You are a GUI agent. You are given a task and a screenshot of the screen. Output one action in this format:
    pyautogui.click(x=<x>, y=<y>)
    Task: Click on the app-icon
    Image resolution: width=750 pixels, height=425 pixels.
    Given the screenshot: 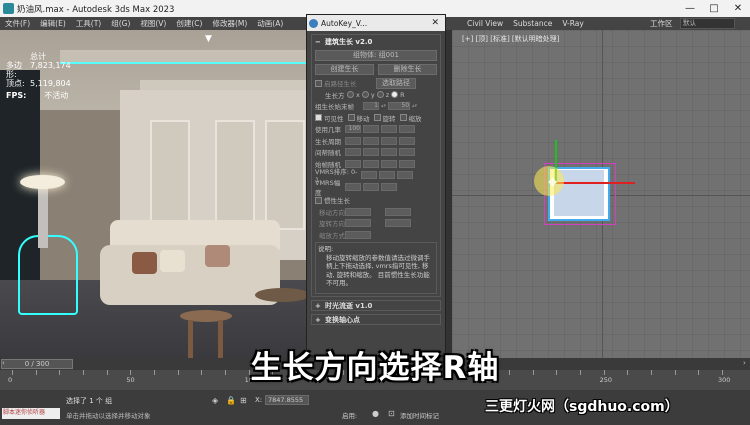 What is the action you would take?
    pyautogui.click(x=8, y=8)
    